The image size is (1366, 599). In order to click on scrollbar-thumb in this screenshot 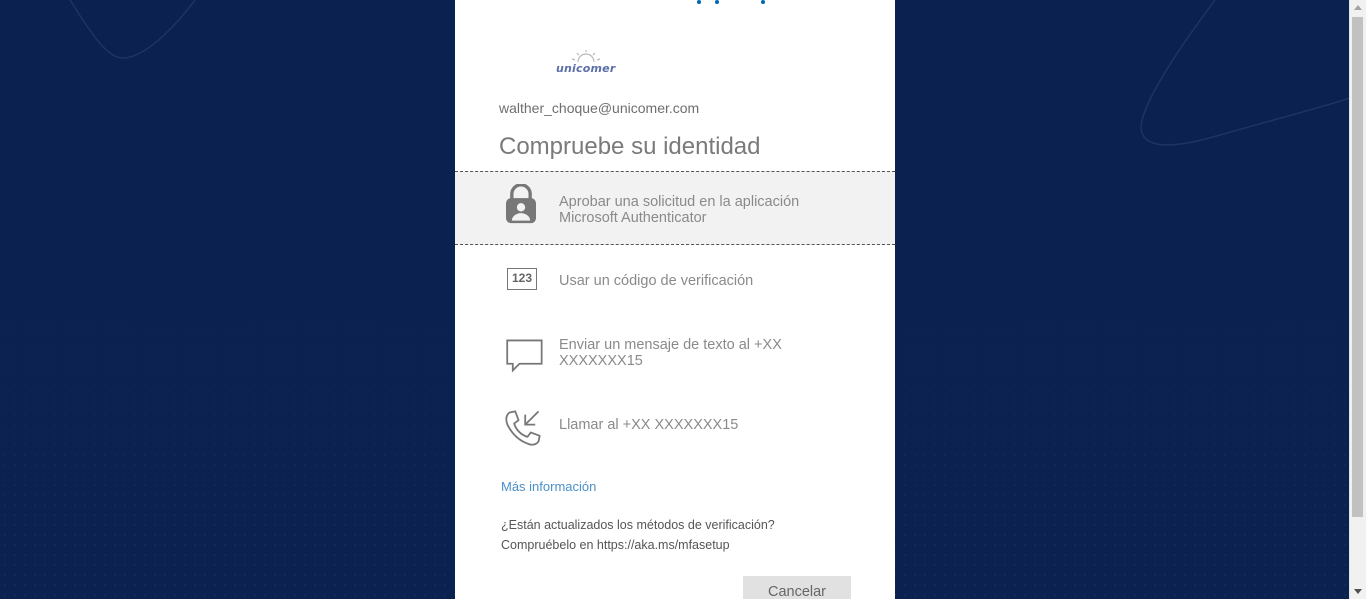, I will do `click(1357, 267)`.